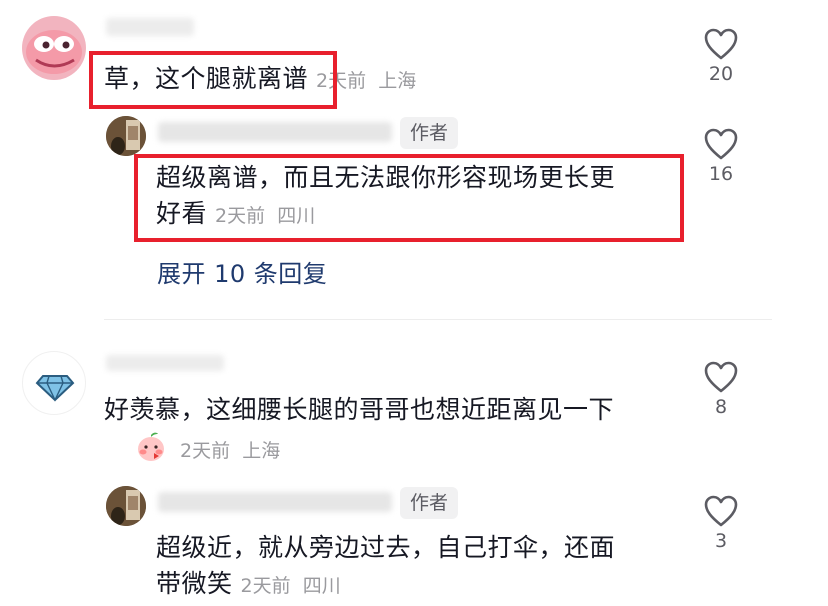 The image size is (828, 606). I want to click on avatar-diamond, so click(54, 383).